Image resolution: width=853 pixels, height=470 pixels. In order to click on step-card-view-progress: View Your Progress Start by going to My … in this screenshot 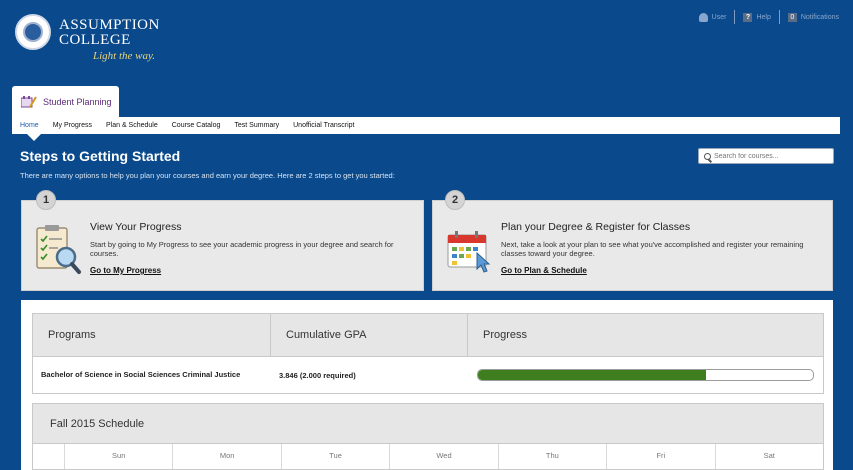, I will do `click(222, 245)`.